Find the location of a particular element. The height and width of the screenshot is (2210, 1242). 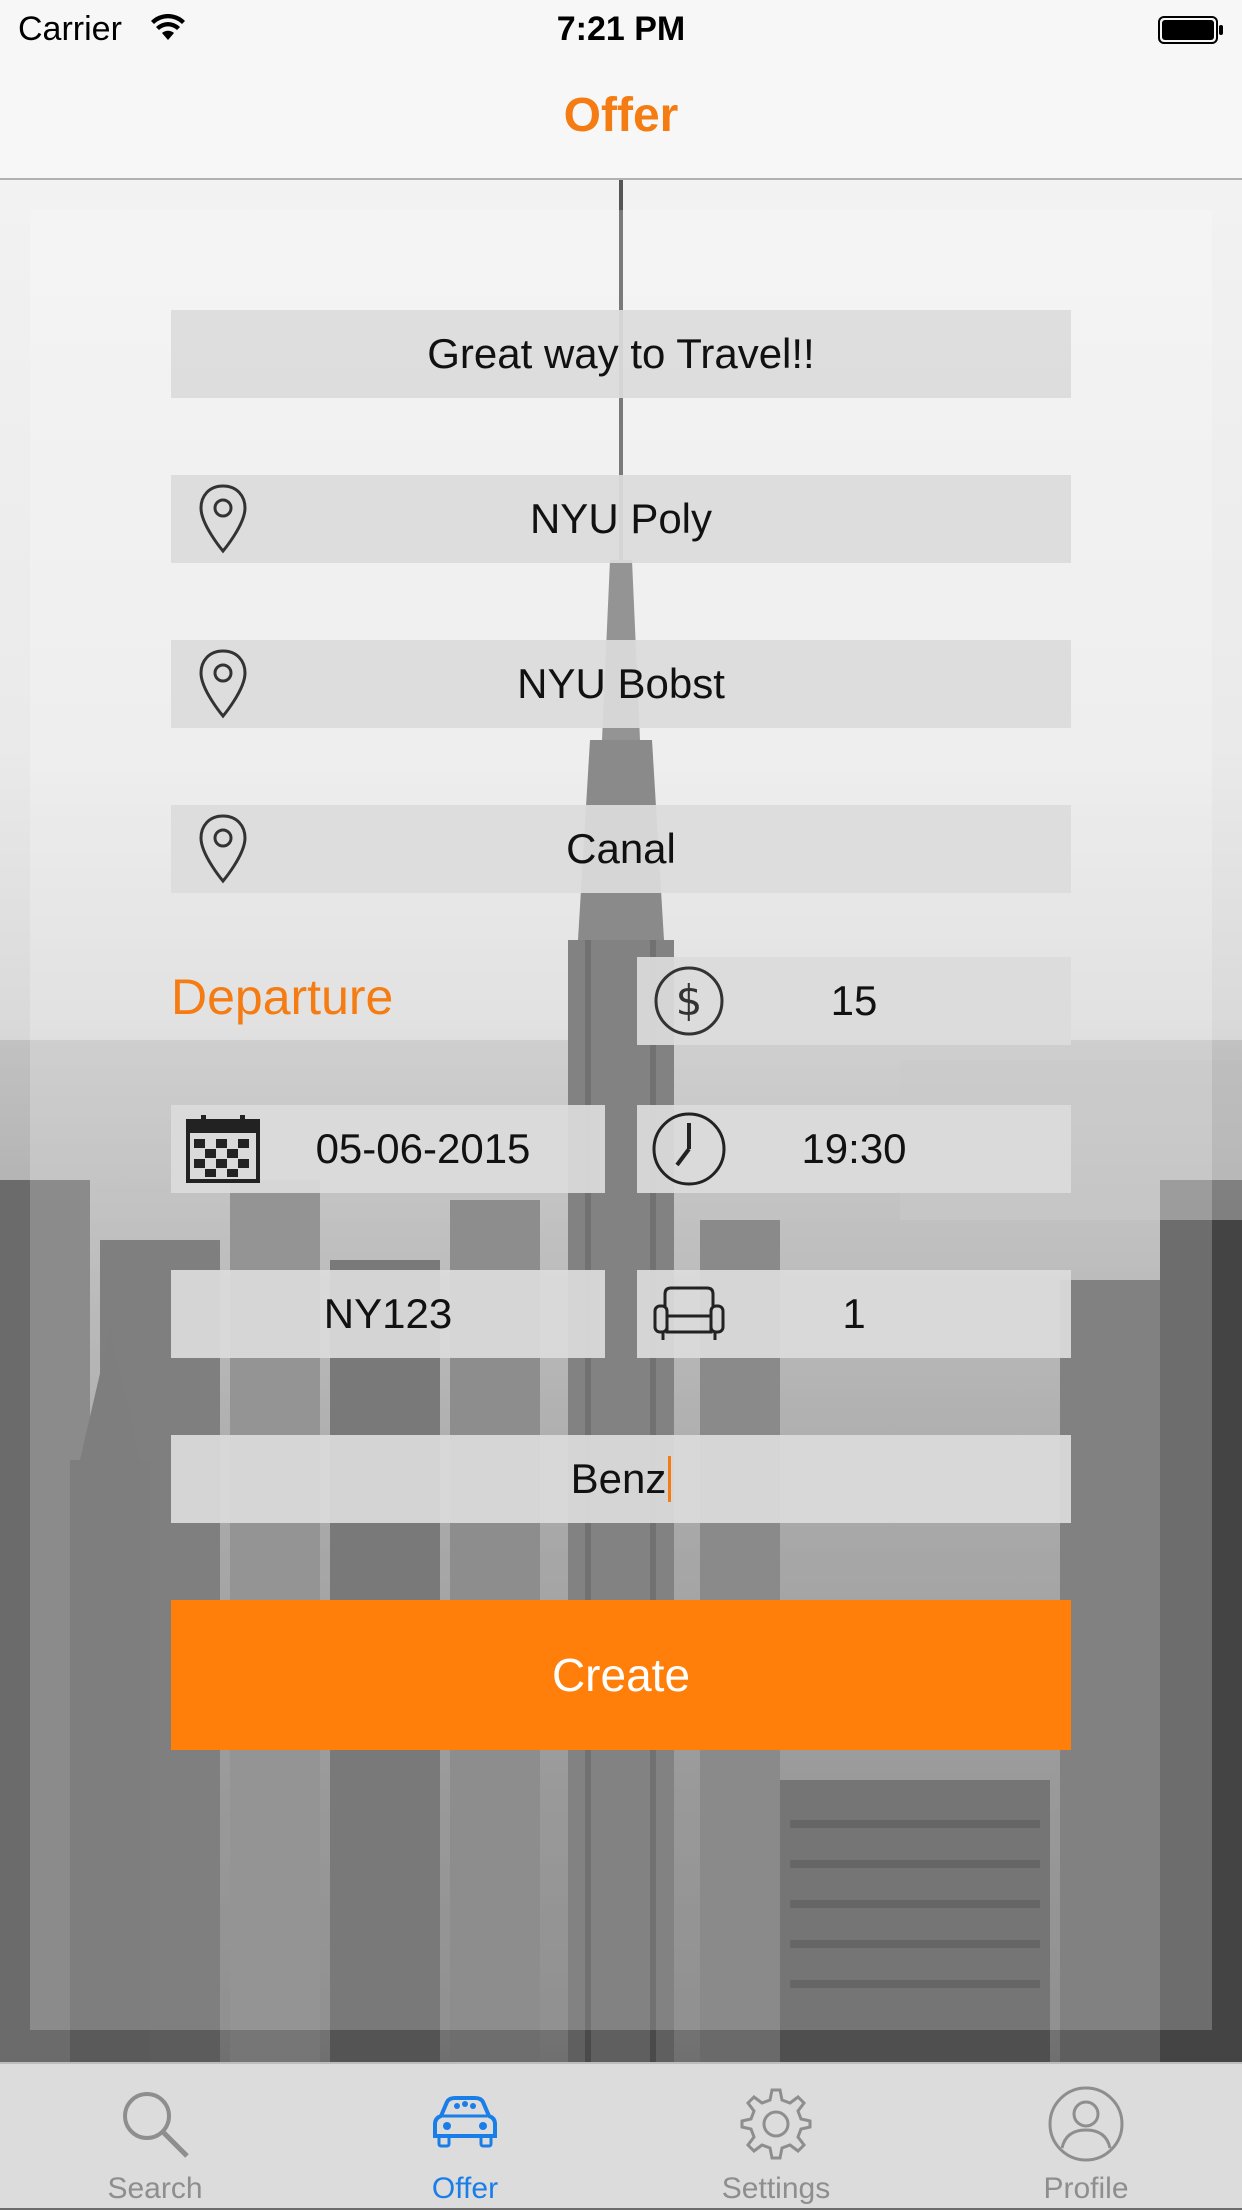

text-caret is located at coordinates (670, 1479).